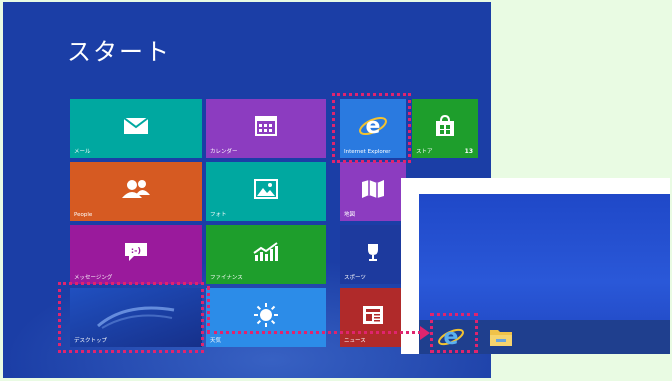 This screenshot has height=381, width=672. What do you see at coordinates (82, 152) in the screenshot?
I see `tile-label: メール` at bounding box center [82, 152].